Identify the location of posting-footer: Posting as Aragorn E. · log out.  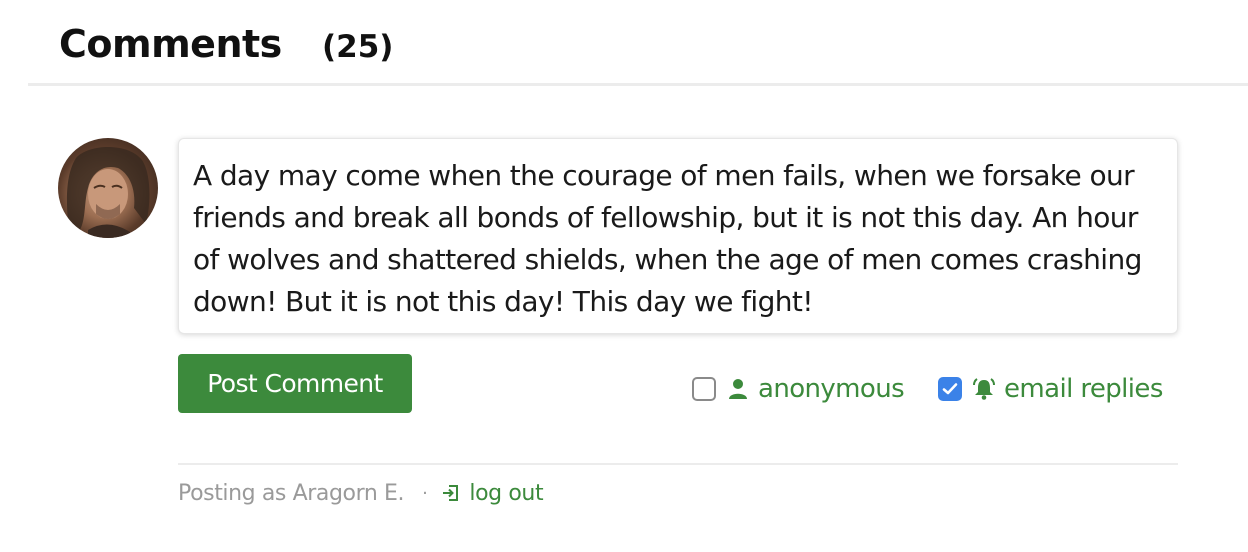
(361, 493).